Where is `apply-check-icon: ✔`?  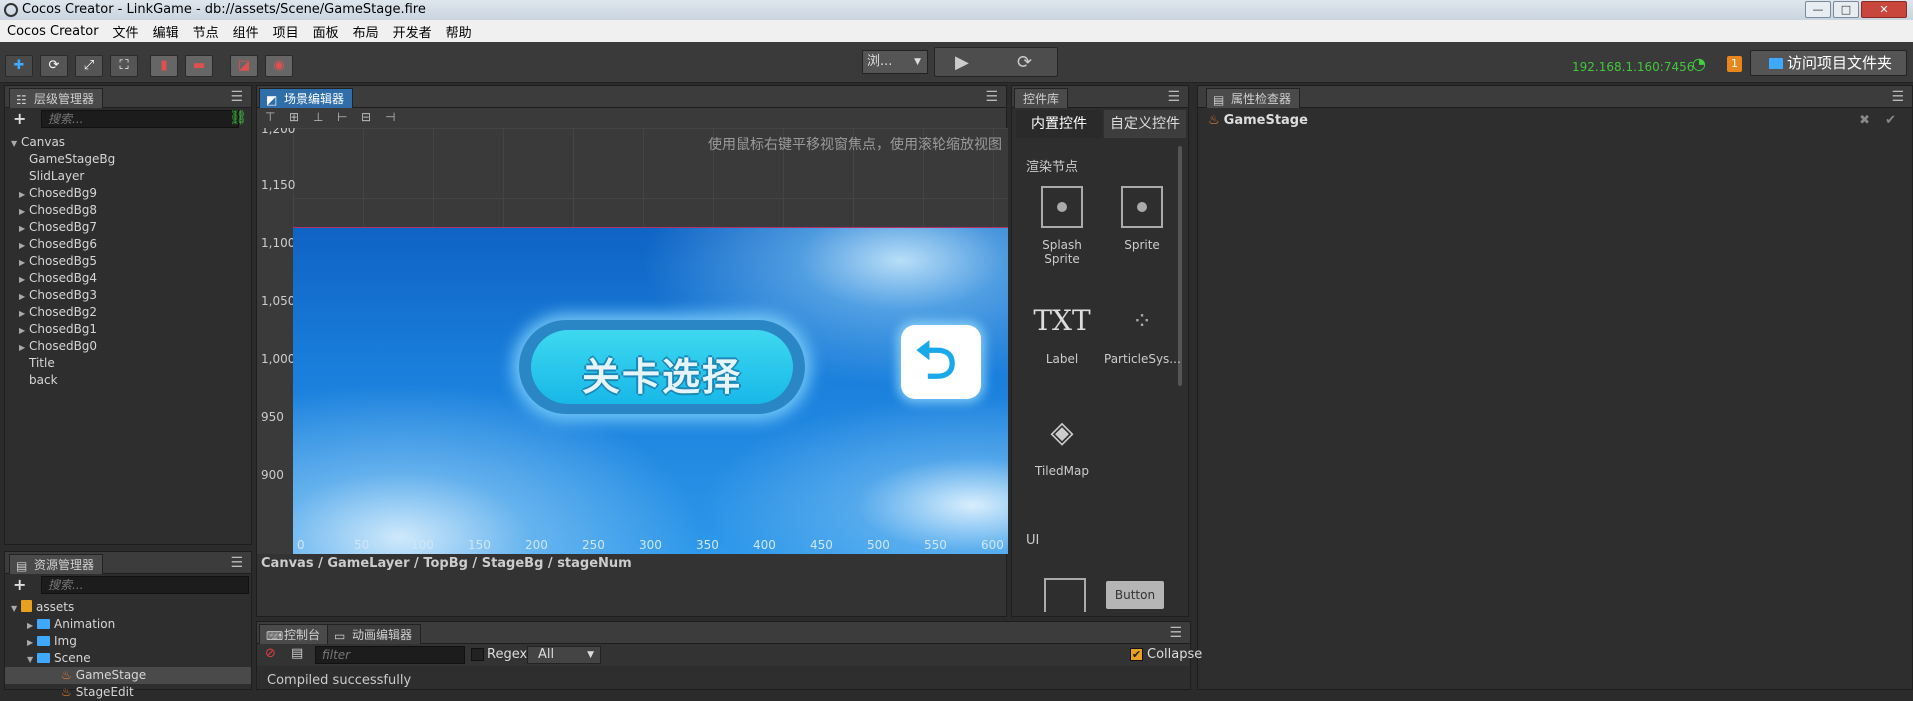 apply-check-icon: ✔ is located at coordinates (1890, 120).